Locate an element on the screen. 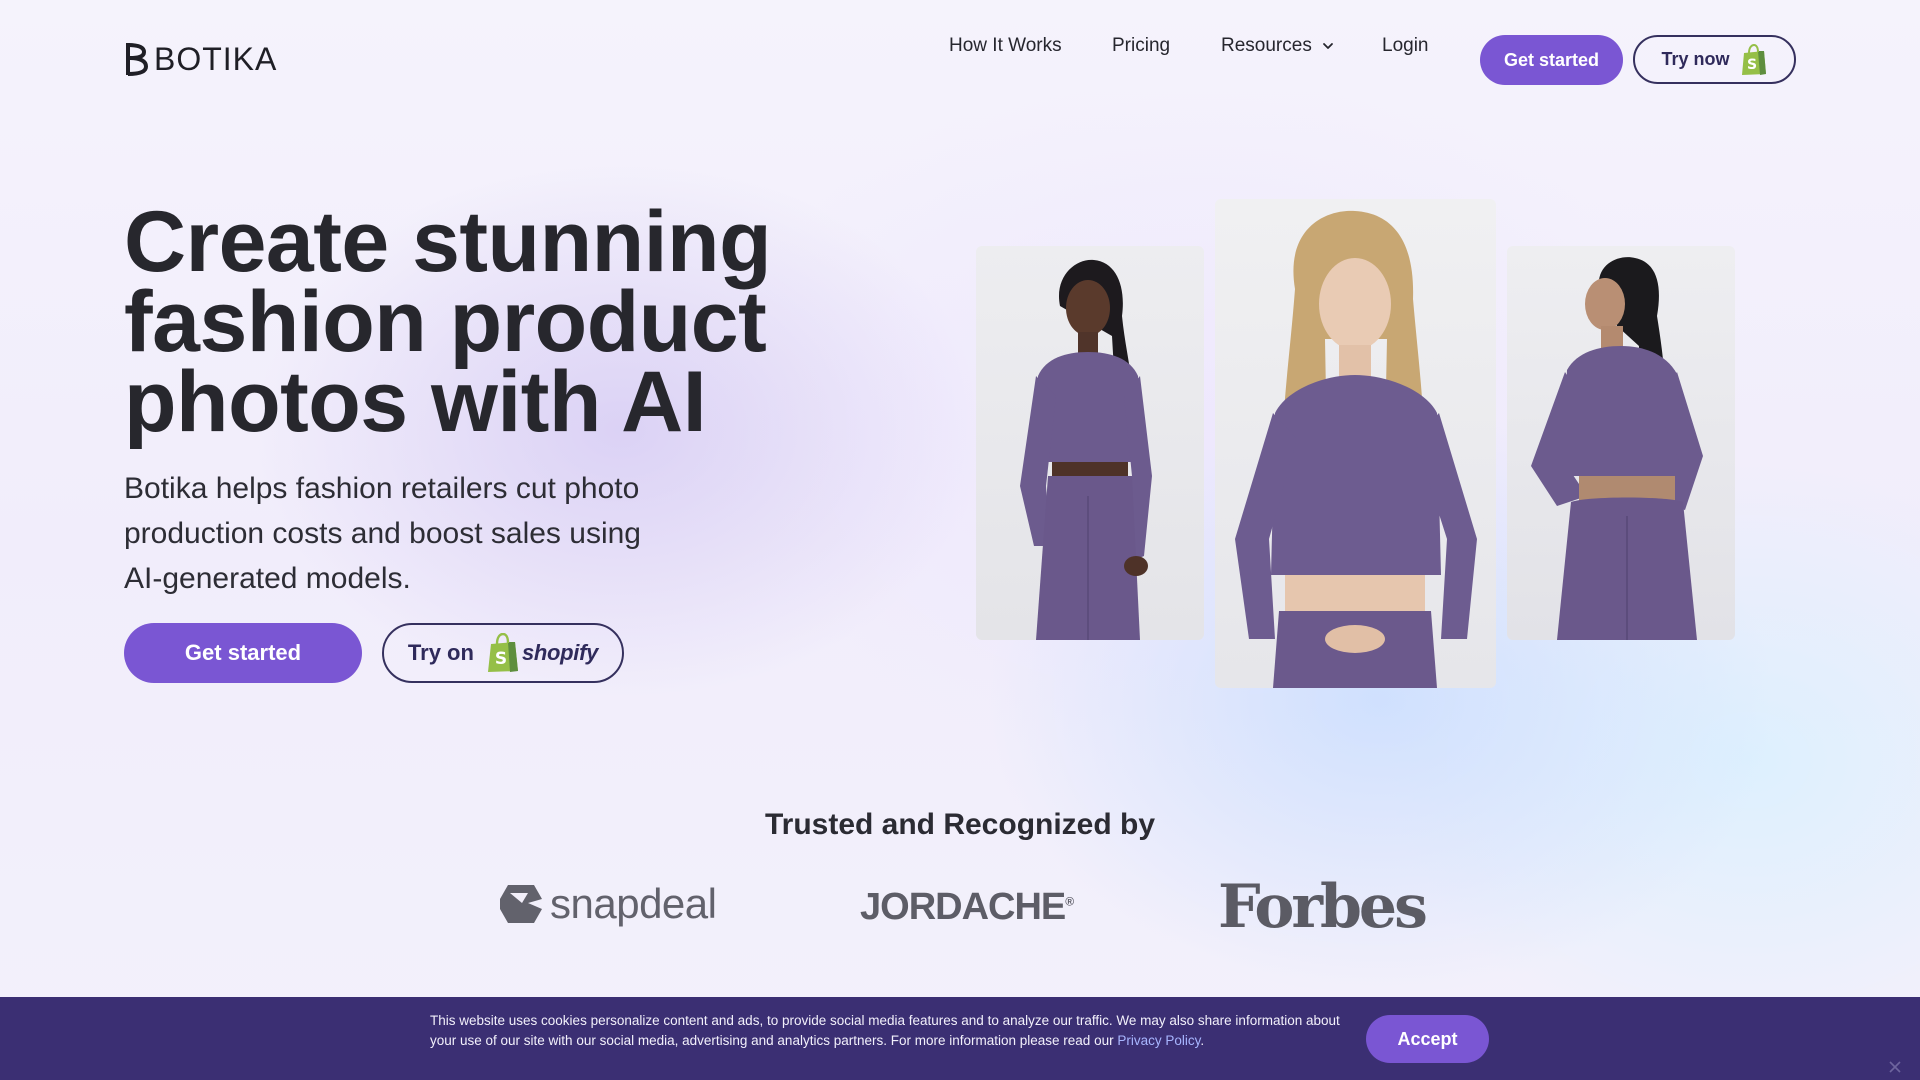 The image size is (1920, 1080). botika-logo: BOTIKA is located at coordinates (200, 59).